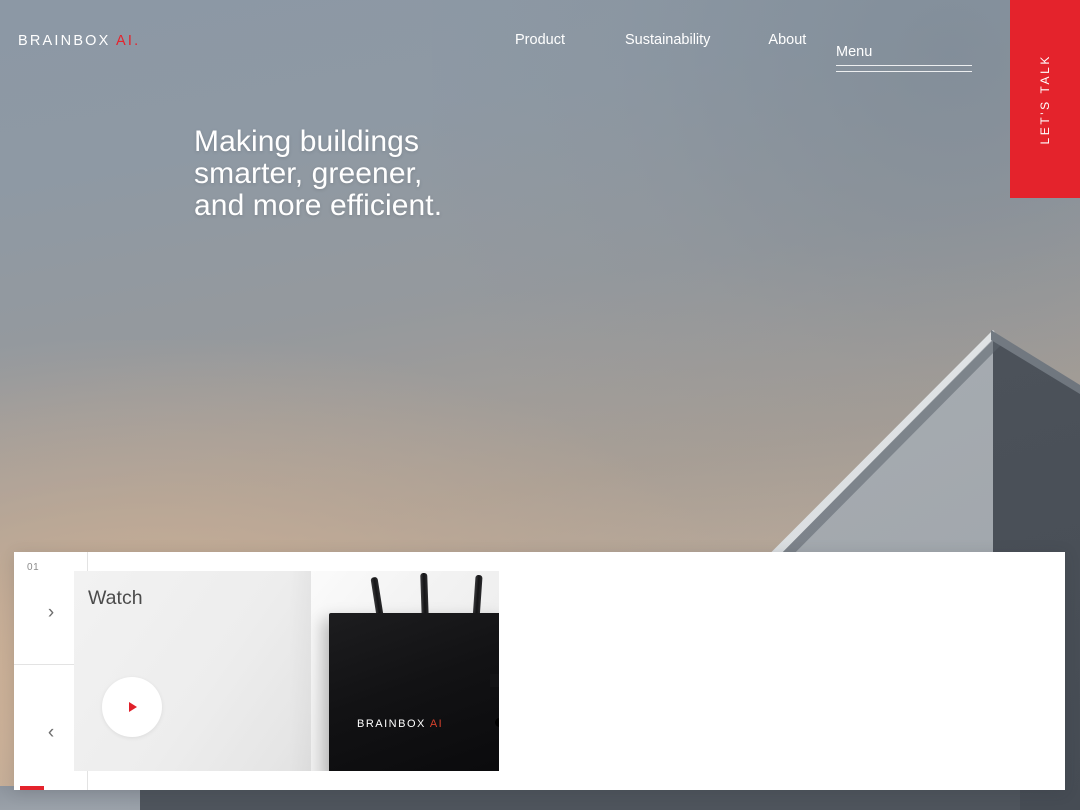  What do you see at coordinates (497, 722) in the screenshot?
I see `device-port-icon` at bounding box center [497, 722].